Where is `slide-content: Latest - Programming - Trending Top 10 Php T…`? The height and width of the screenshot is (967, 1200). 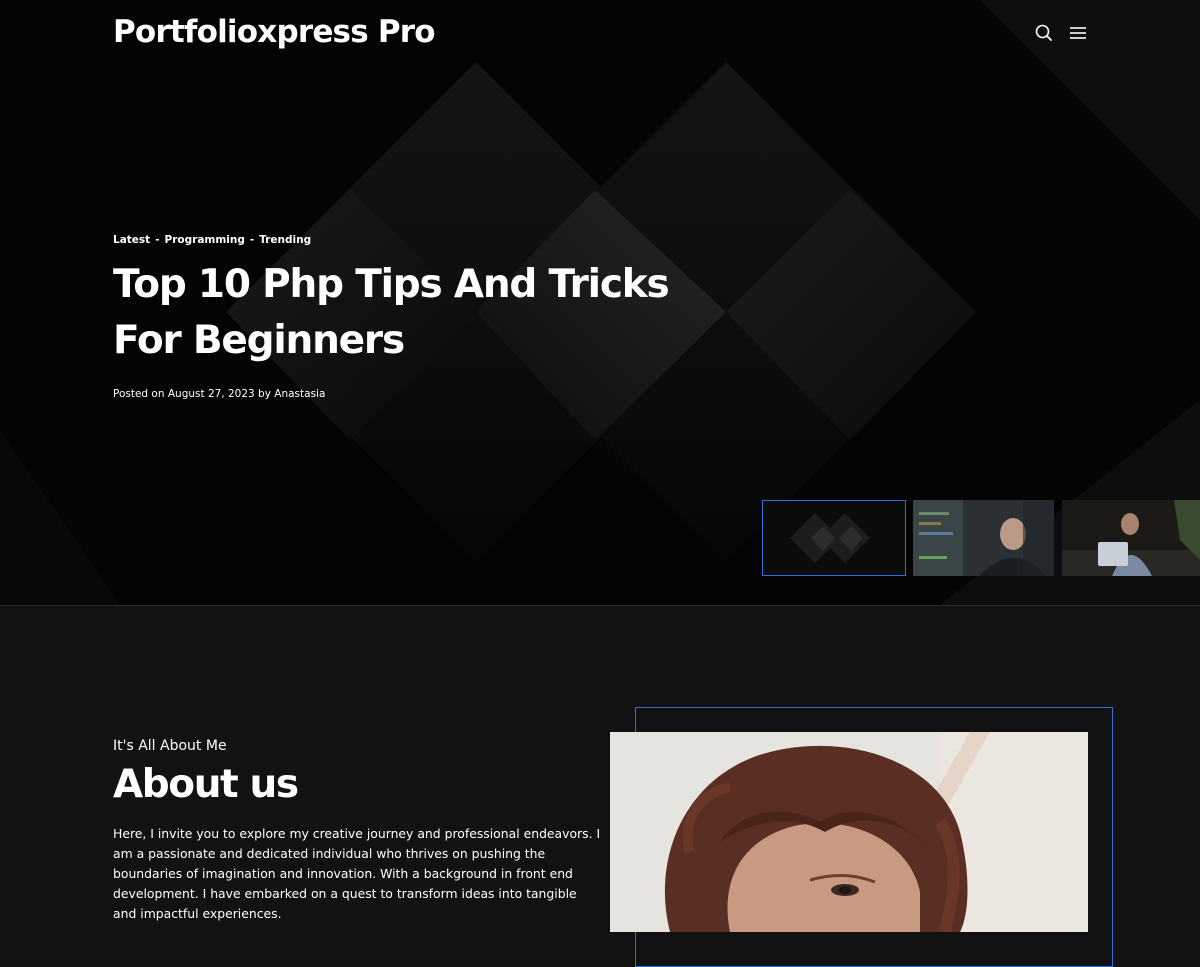 slide-content: Latest - Programming - Trending Top 10 Php T… is located at coordinates (413, 317).